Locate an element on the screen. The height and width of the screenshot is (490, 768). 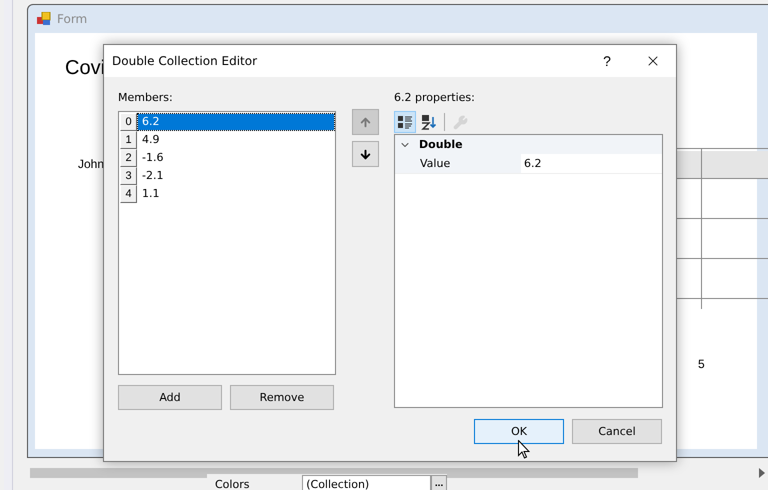
member-item: 1.1 is located at coordinates (236, 194).